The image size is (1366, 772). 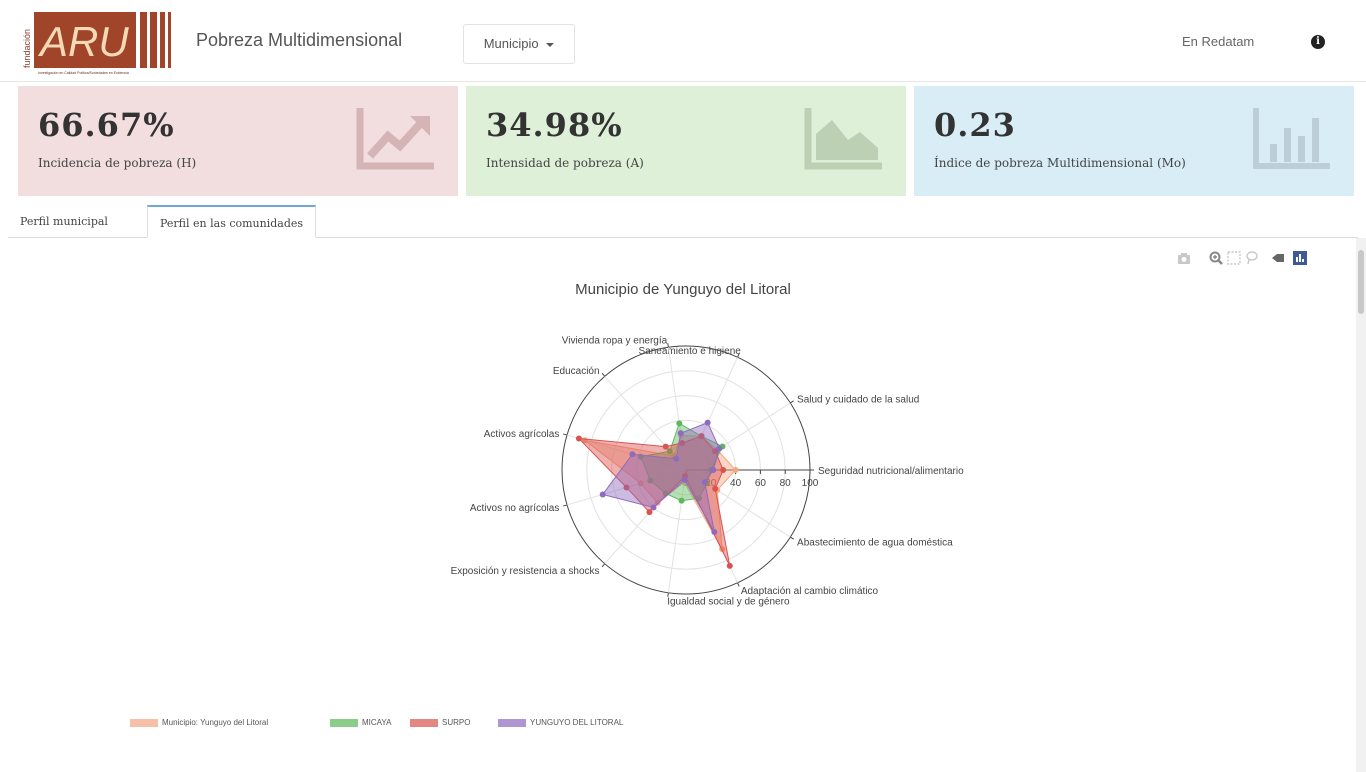 I want to click on legend-label: SURPO, so click(x=456, y=722).